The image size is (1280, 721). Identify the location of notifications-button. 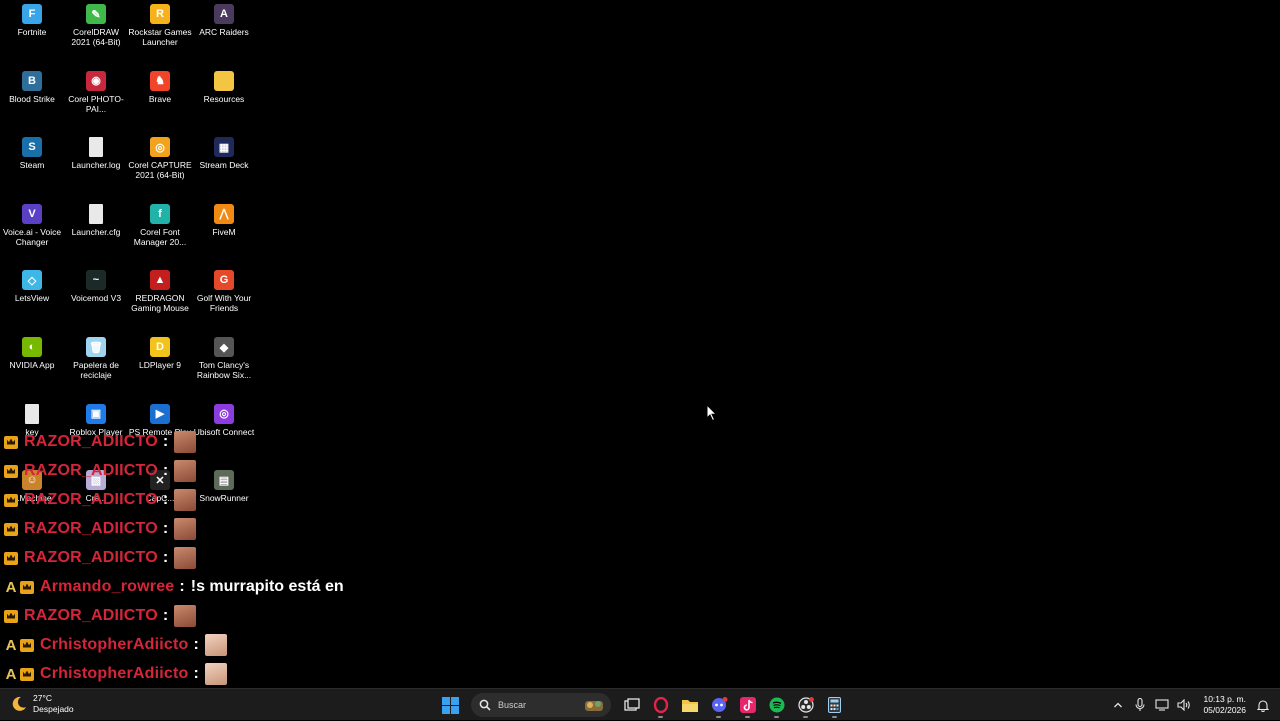
(1263, 705).